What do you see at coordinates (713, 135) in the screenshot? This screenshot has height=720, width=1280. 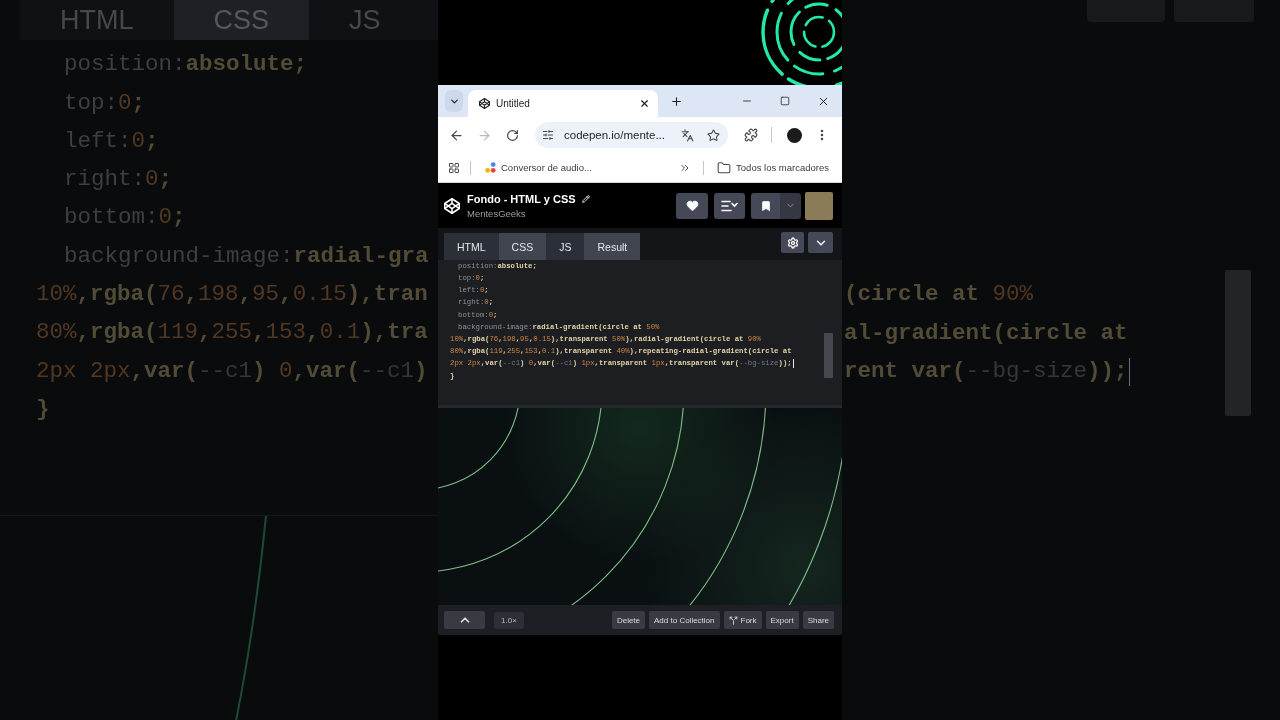 I see `star-icon` at bounding box center [713, 135].